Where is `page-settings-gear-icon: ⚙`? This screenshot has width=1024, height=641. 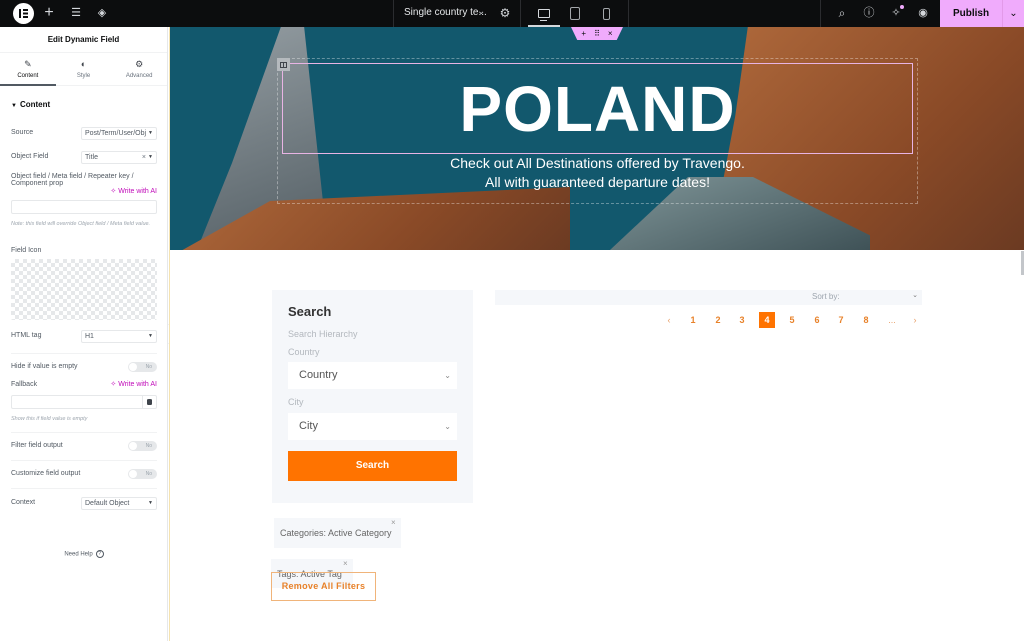
page-settings-gear-icon: ⚙ is located at coordinates (505, 13).